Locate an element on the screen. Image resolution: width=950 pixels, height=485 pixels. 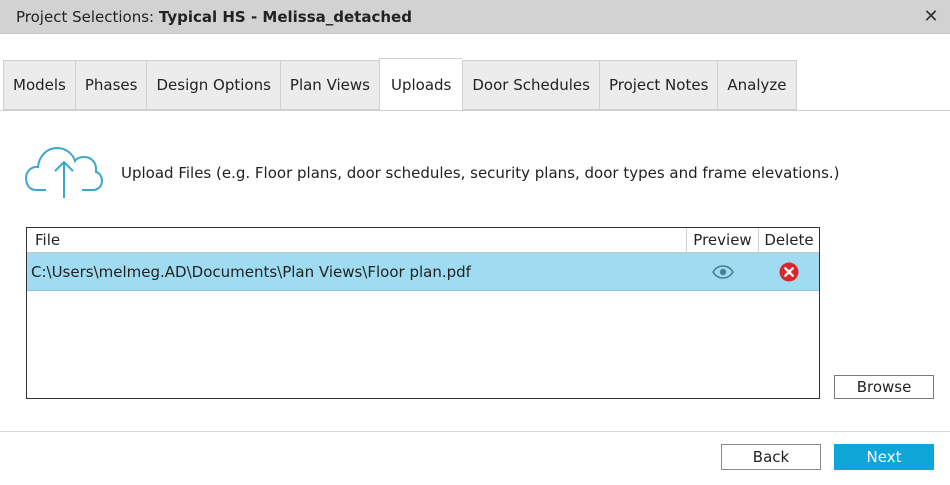
table-header: File Preview Delete is located at coordinates (423, 240).